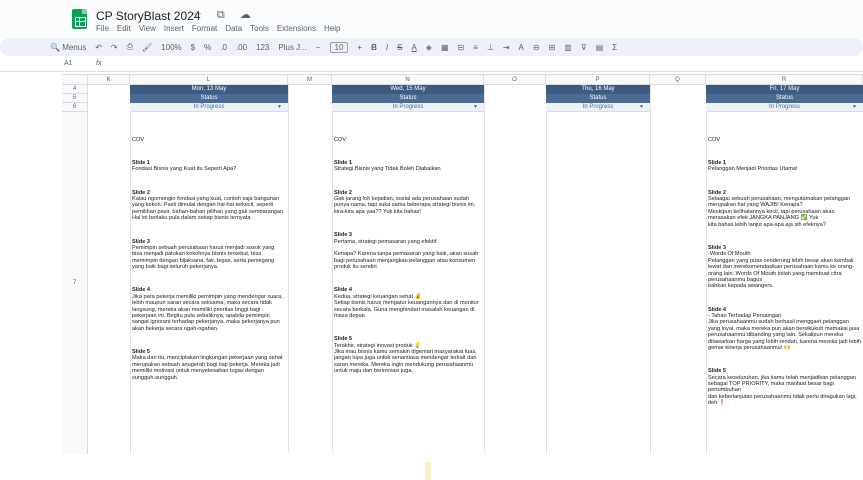 Image resolution: width=863 pixels, height=480 pixels. I want to click on zoom-select: 100%, so click(171, 47).